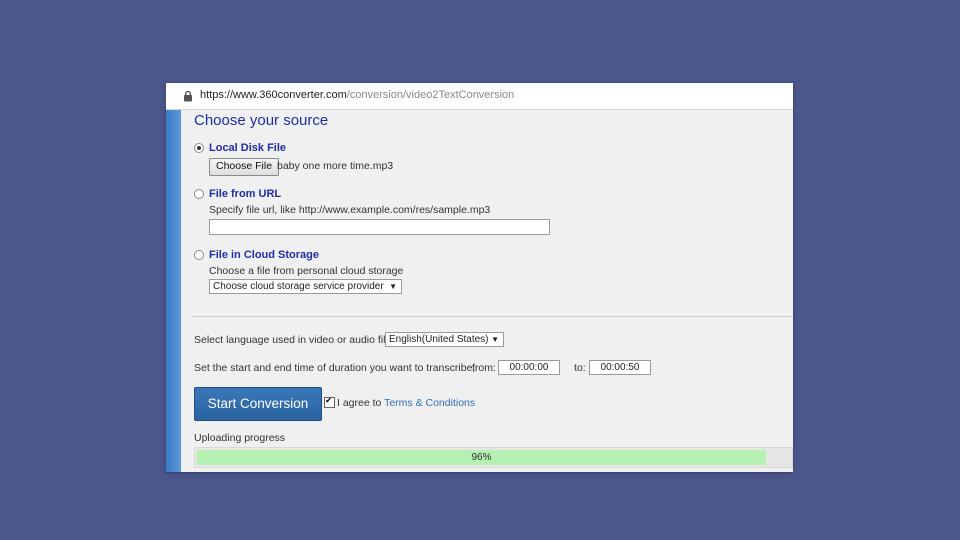 This screenshot has width=960, height=540. Describe the element at coordinates (430, 95) in the screenshot. I see `url-path: /conversion/video2TextConversion` at that location.